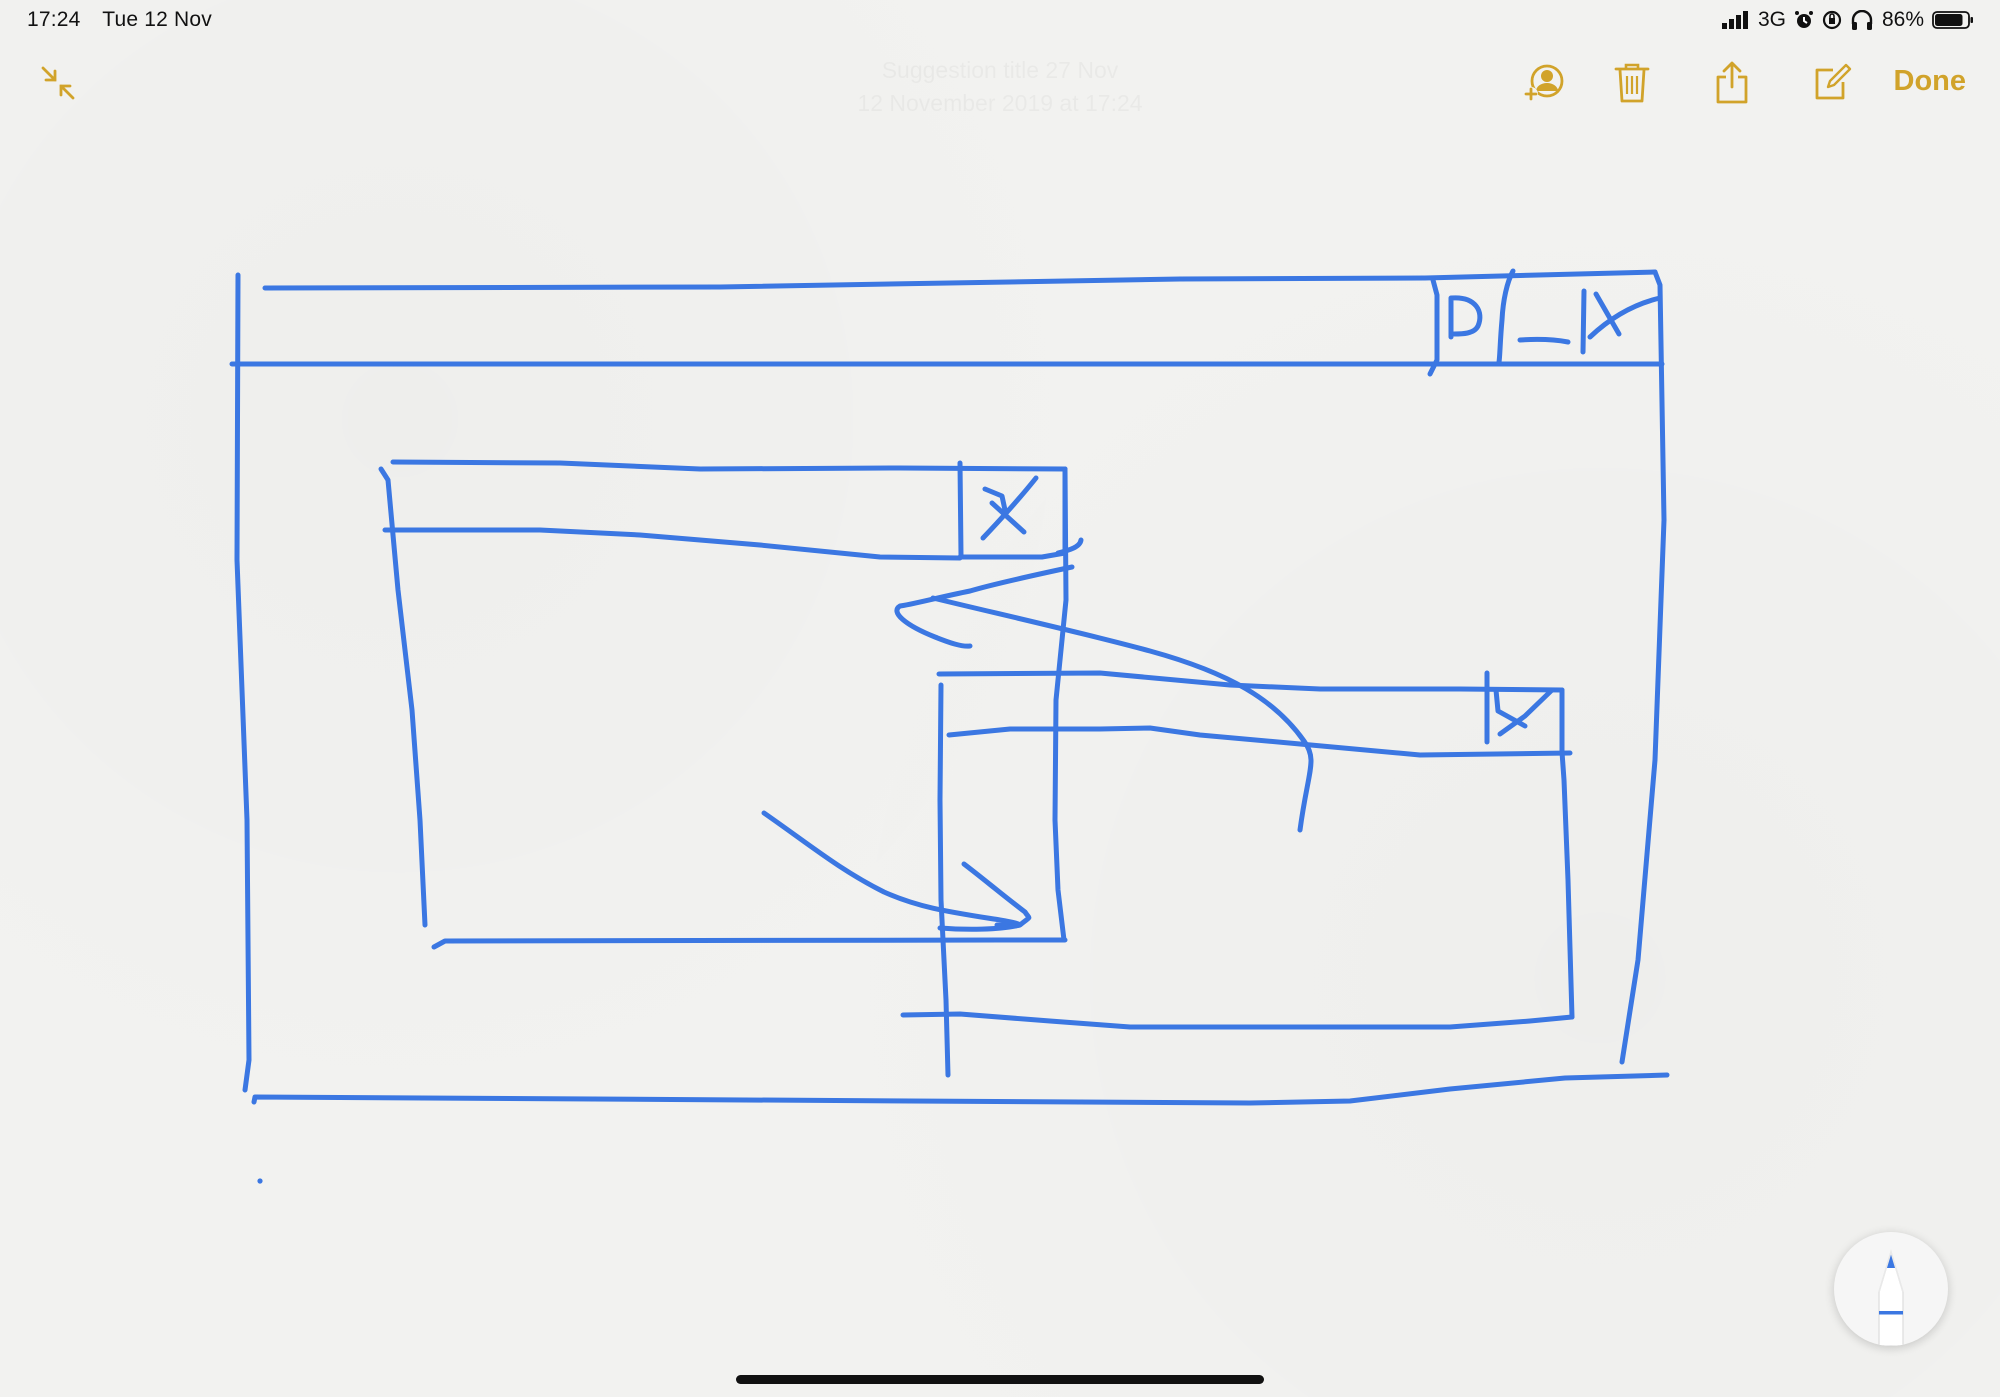 The height and width of the screenshot is (1397, 2000). What do you see at coordinates (1069, 546) in the screenshot?
I see `sketch-right-edge-hook` at bounding box center [1069, 546].